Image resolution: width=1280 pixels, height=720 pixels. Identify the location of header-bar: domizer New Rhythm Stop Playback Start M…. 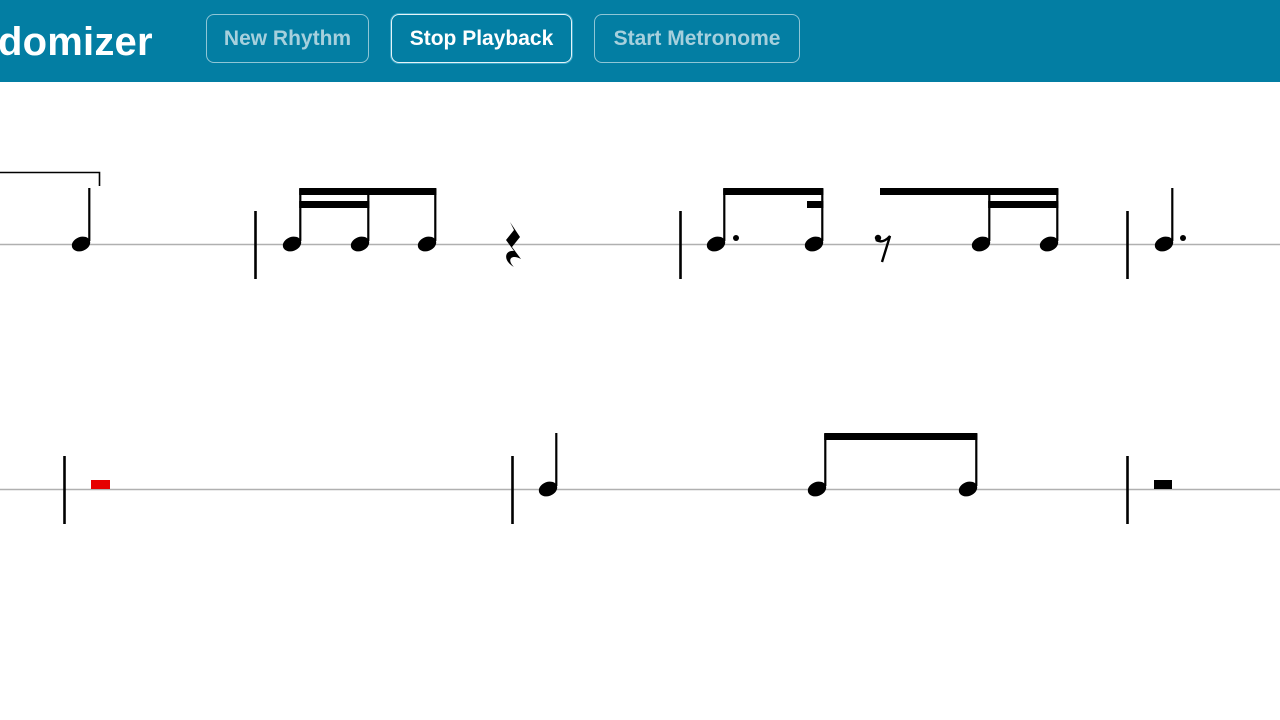
(640, 41).